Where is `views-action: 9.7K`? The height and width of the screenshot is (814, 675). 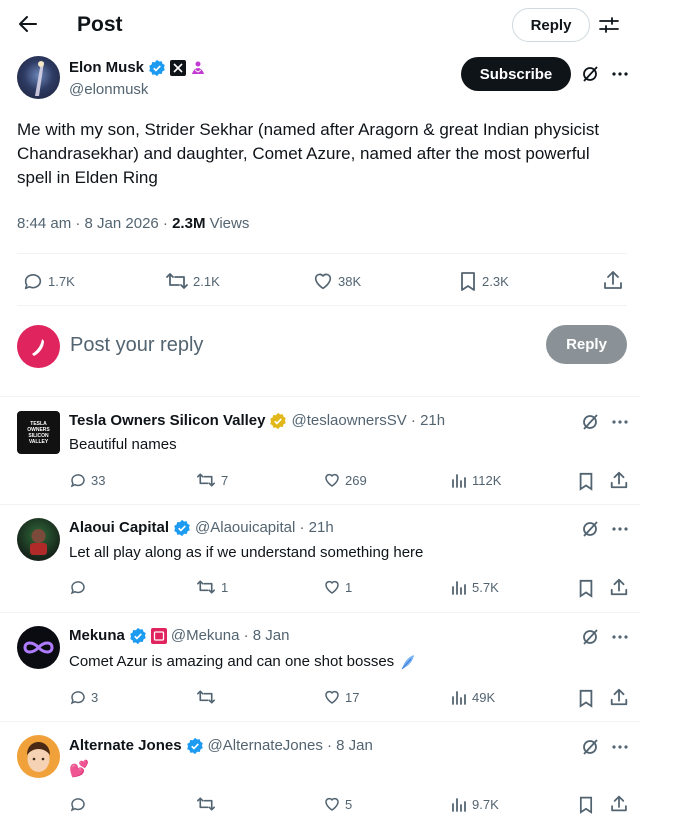 views-action: 9.7K is located at coordinates (474, 804).